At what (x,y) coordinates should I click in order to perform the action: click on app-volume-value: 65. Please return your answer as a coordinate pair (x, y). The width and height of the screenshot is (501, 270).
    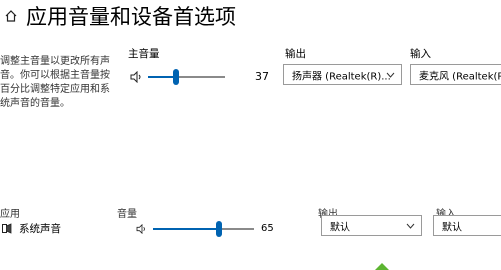
    Looking at the image, I should click on (267, 228).